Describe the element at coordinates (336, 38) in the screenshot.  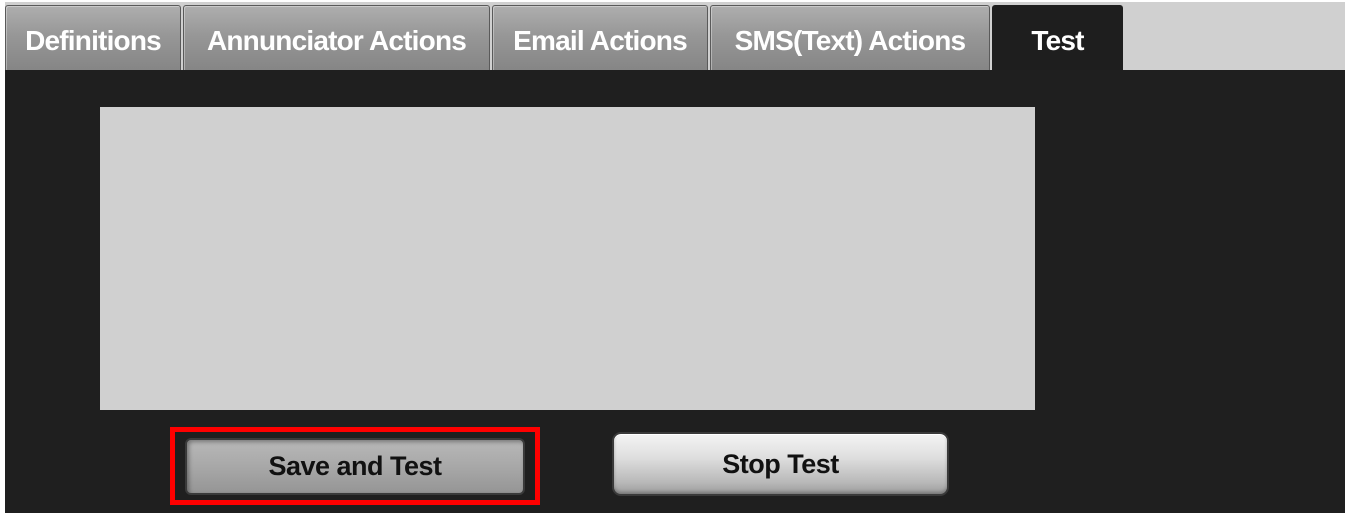
I see `tab-annunciator-actions: Annunciator Actions` at that location.